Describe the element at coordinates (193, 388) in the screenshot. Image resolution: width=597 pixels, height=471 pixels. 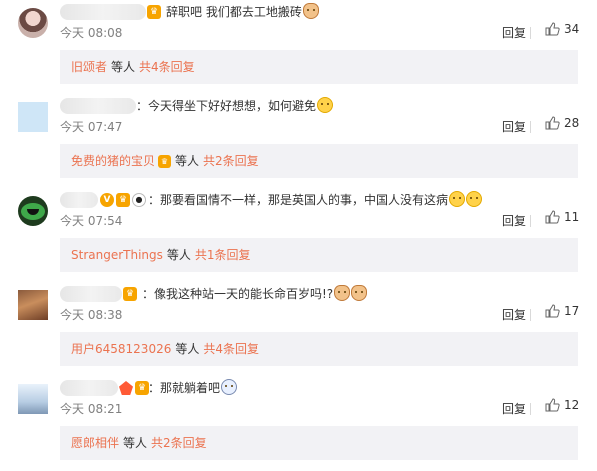
I see `comment-text: ：那就躺着吧` at that location.